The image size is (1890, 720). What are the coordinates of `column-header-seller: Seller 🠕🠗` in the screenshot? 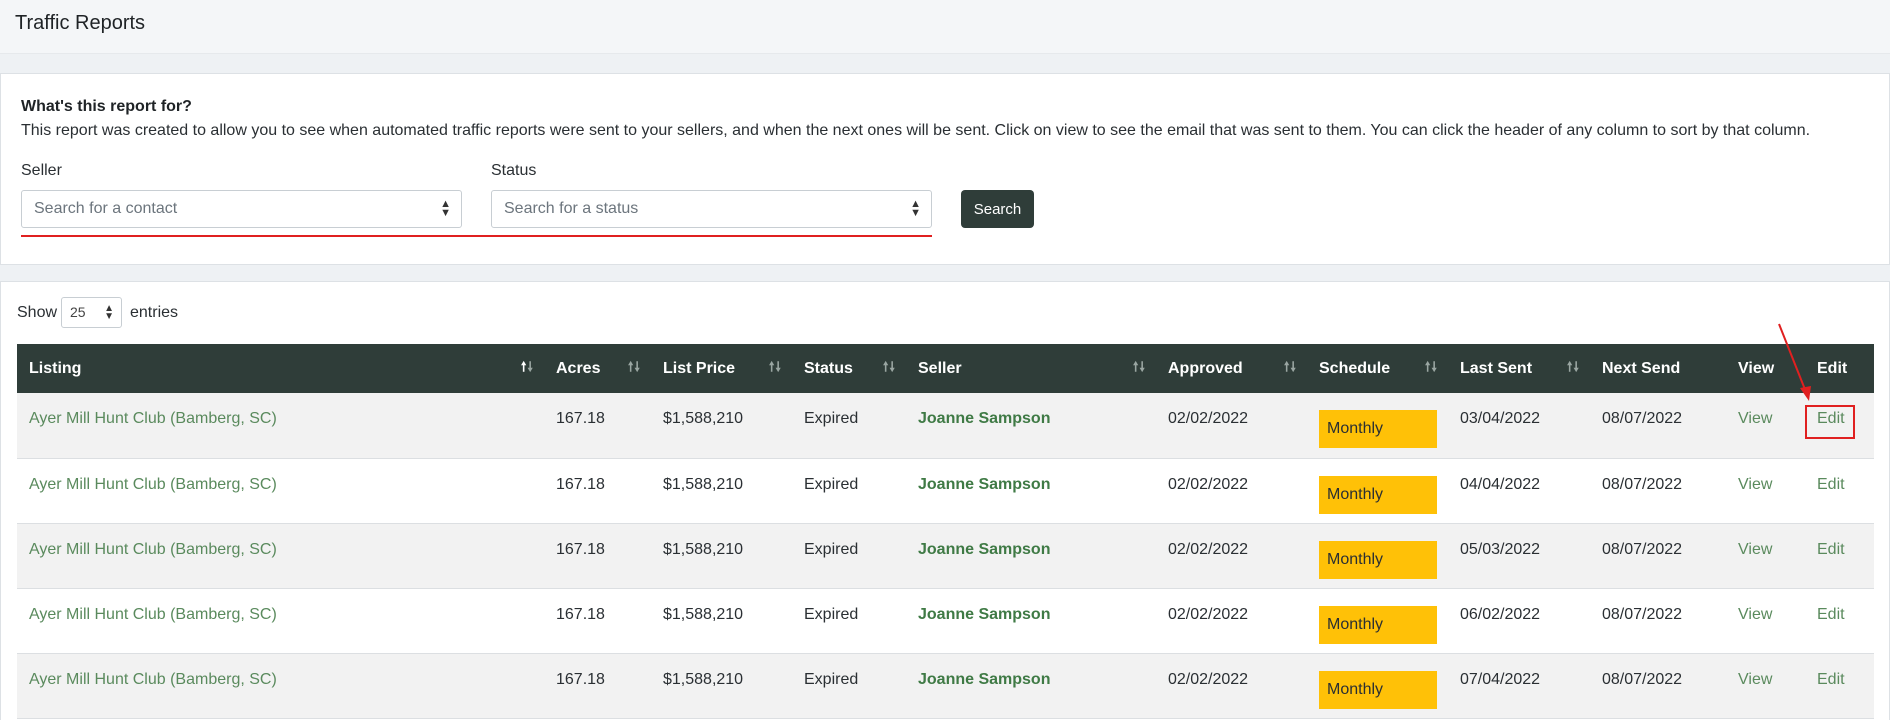 It's located at (1031, 368).